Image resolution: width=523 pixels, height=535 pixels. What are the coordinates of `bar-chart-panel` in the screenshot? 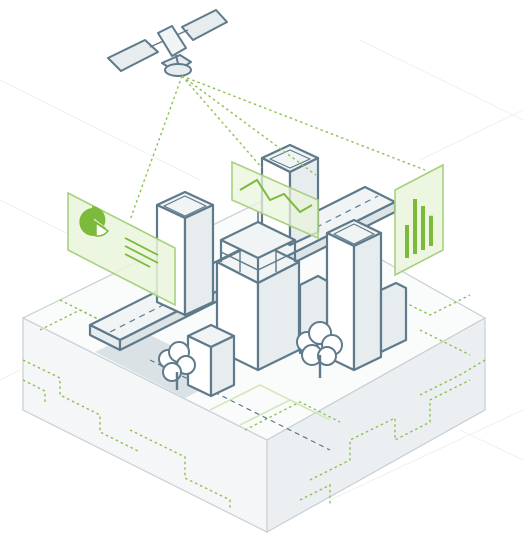 It's located at (419, 220).